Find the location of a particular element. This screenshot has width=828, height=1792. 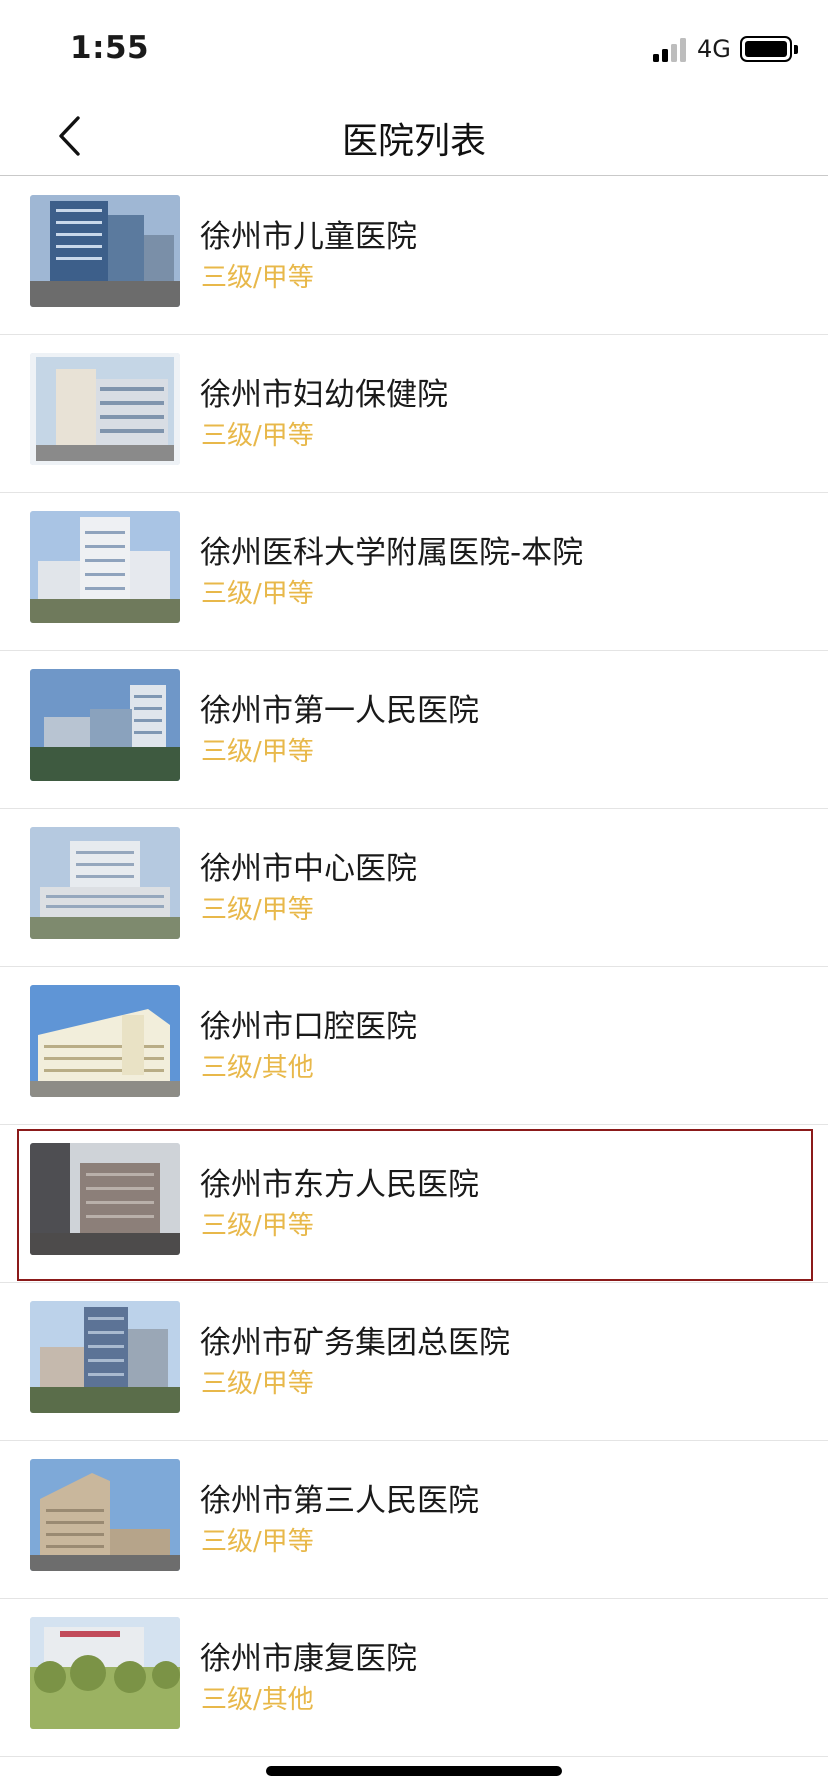

hospital-name: 徐州市矿务集团总医院 is located at coordinates (355, 1343).